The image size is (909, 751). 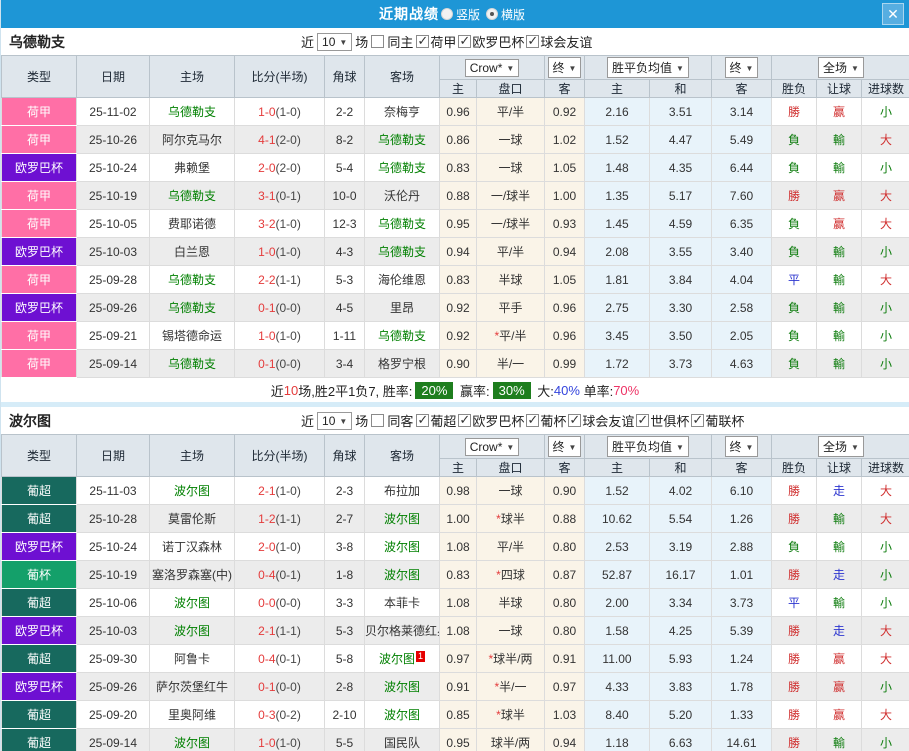 I want to click on handicap-odds-away: 0.91, so click(x=564, y=658).